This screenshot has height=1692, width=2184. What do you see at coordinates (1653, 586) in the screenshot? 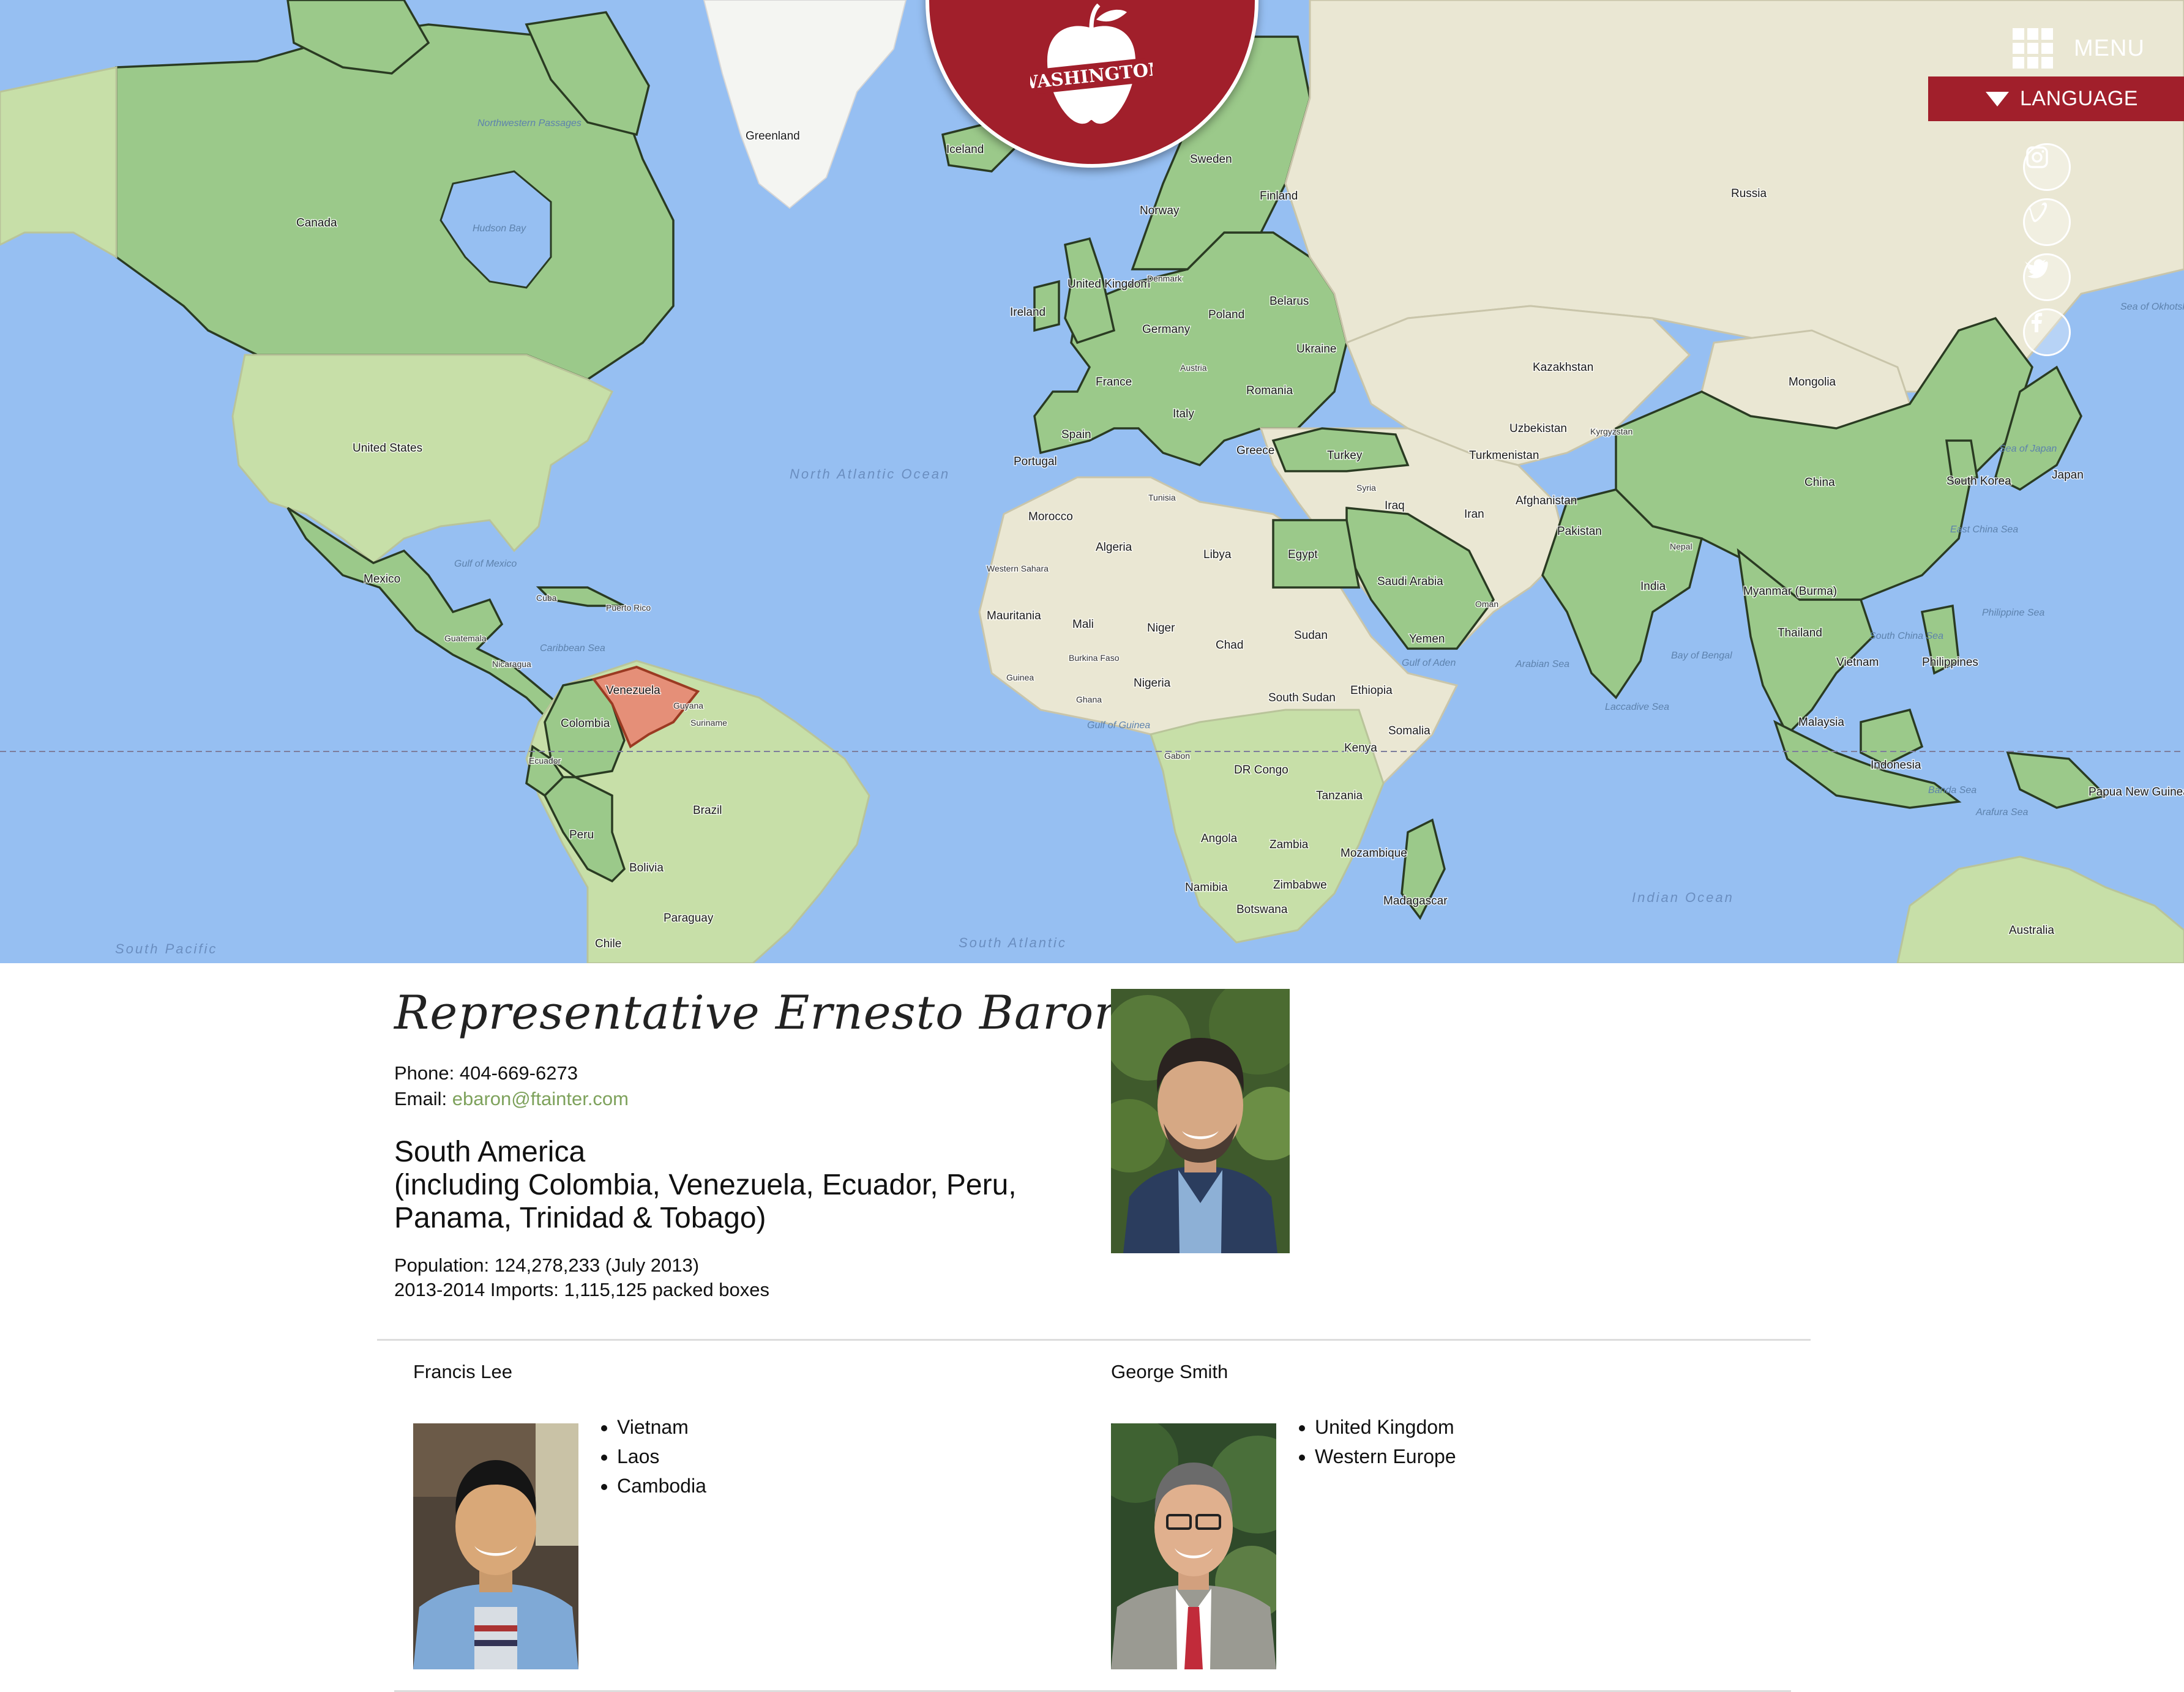
I see `india-label: India` at bounding box center [1653, 586].